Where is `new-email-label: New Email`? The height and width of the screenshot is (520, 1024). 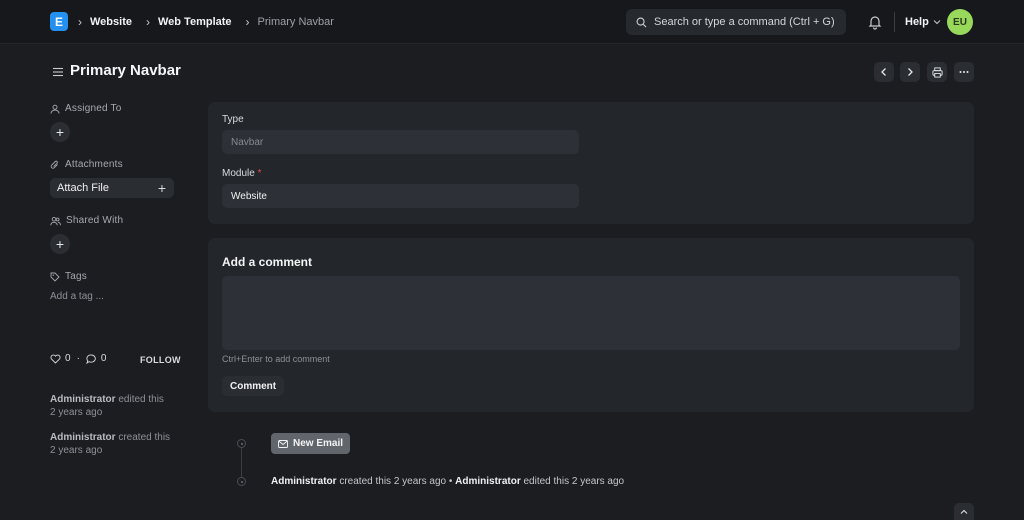 new-email-label: New Email is located at coordinates (318, 443).